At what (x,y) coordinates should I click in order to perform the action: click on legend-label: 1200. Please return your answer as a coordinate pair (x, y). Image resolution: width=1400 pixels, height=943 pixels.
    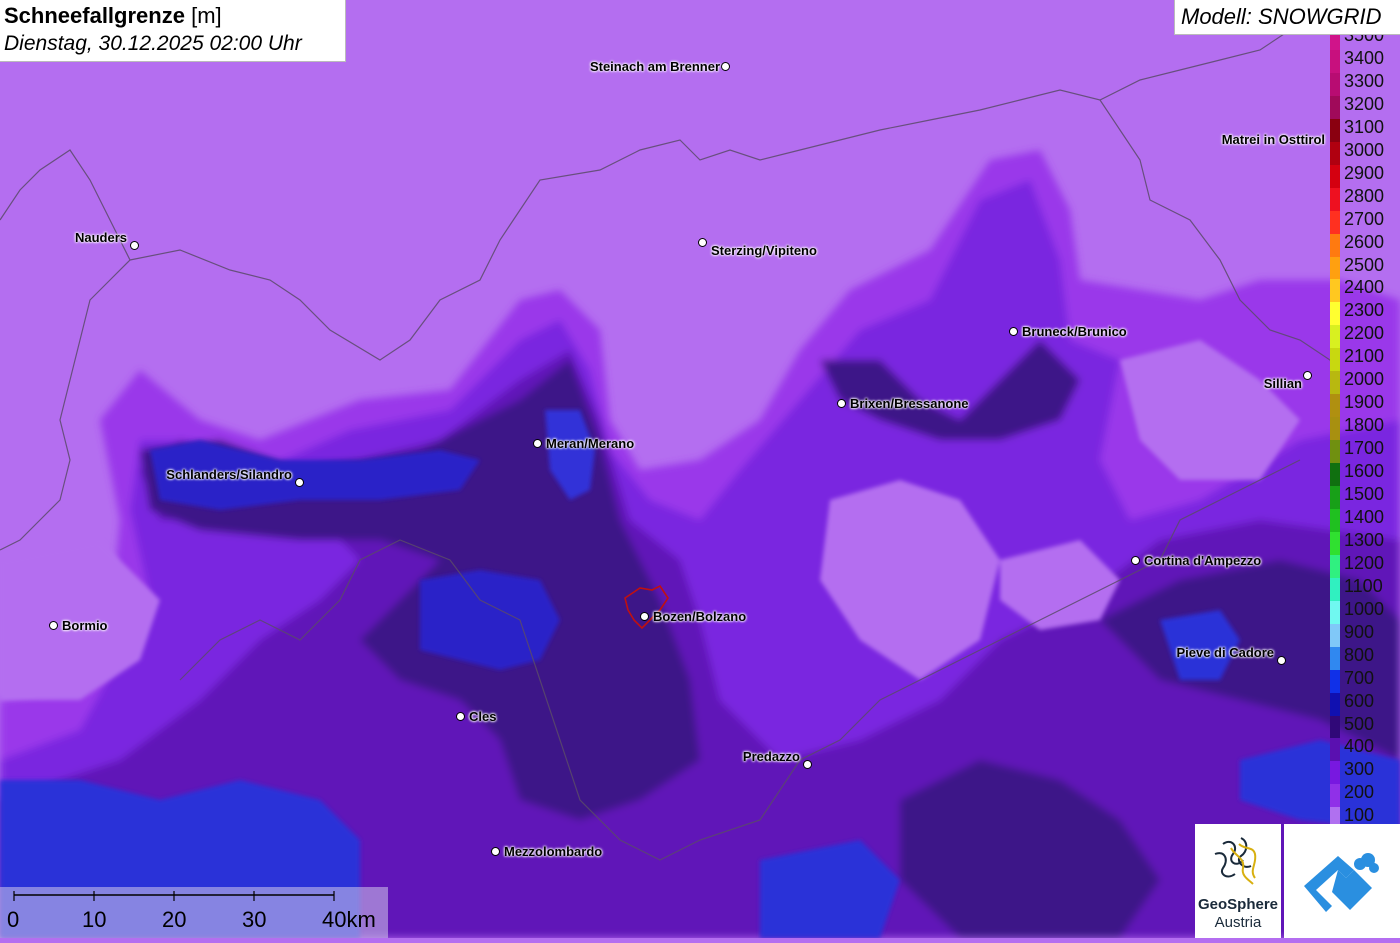
    Looking at the image, I should click on (1364, 562).